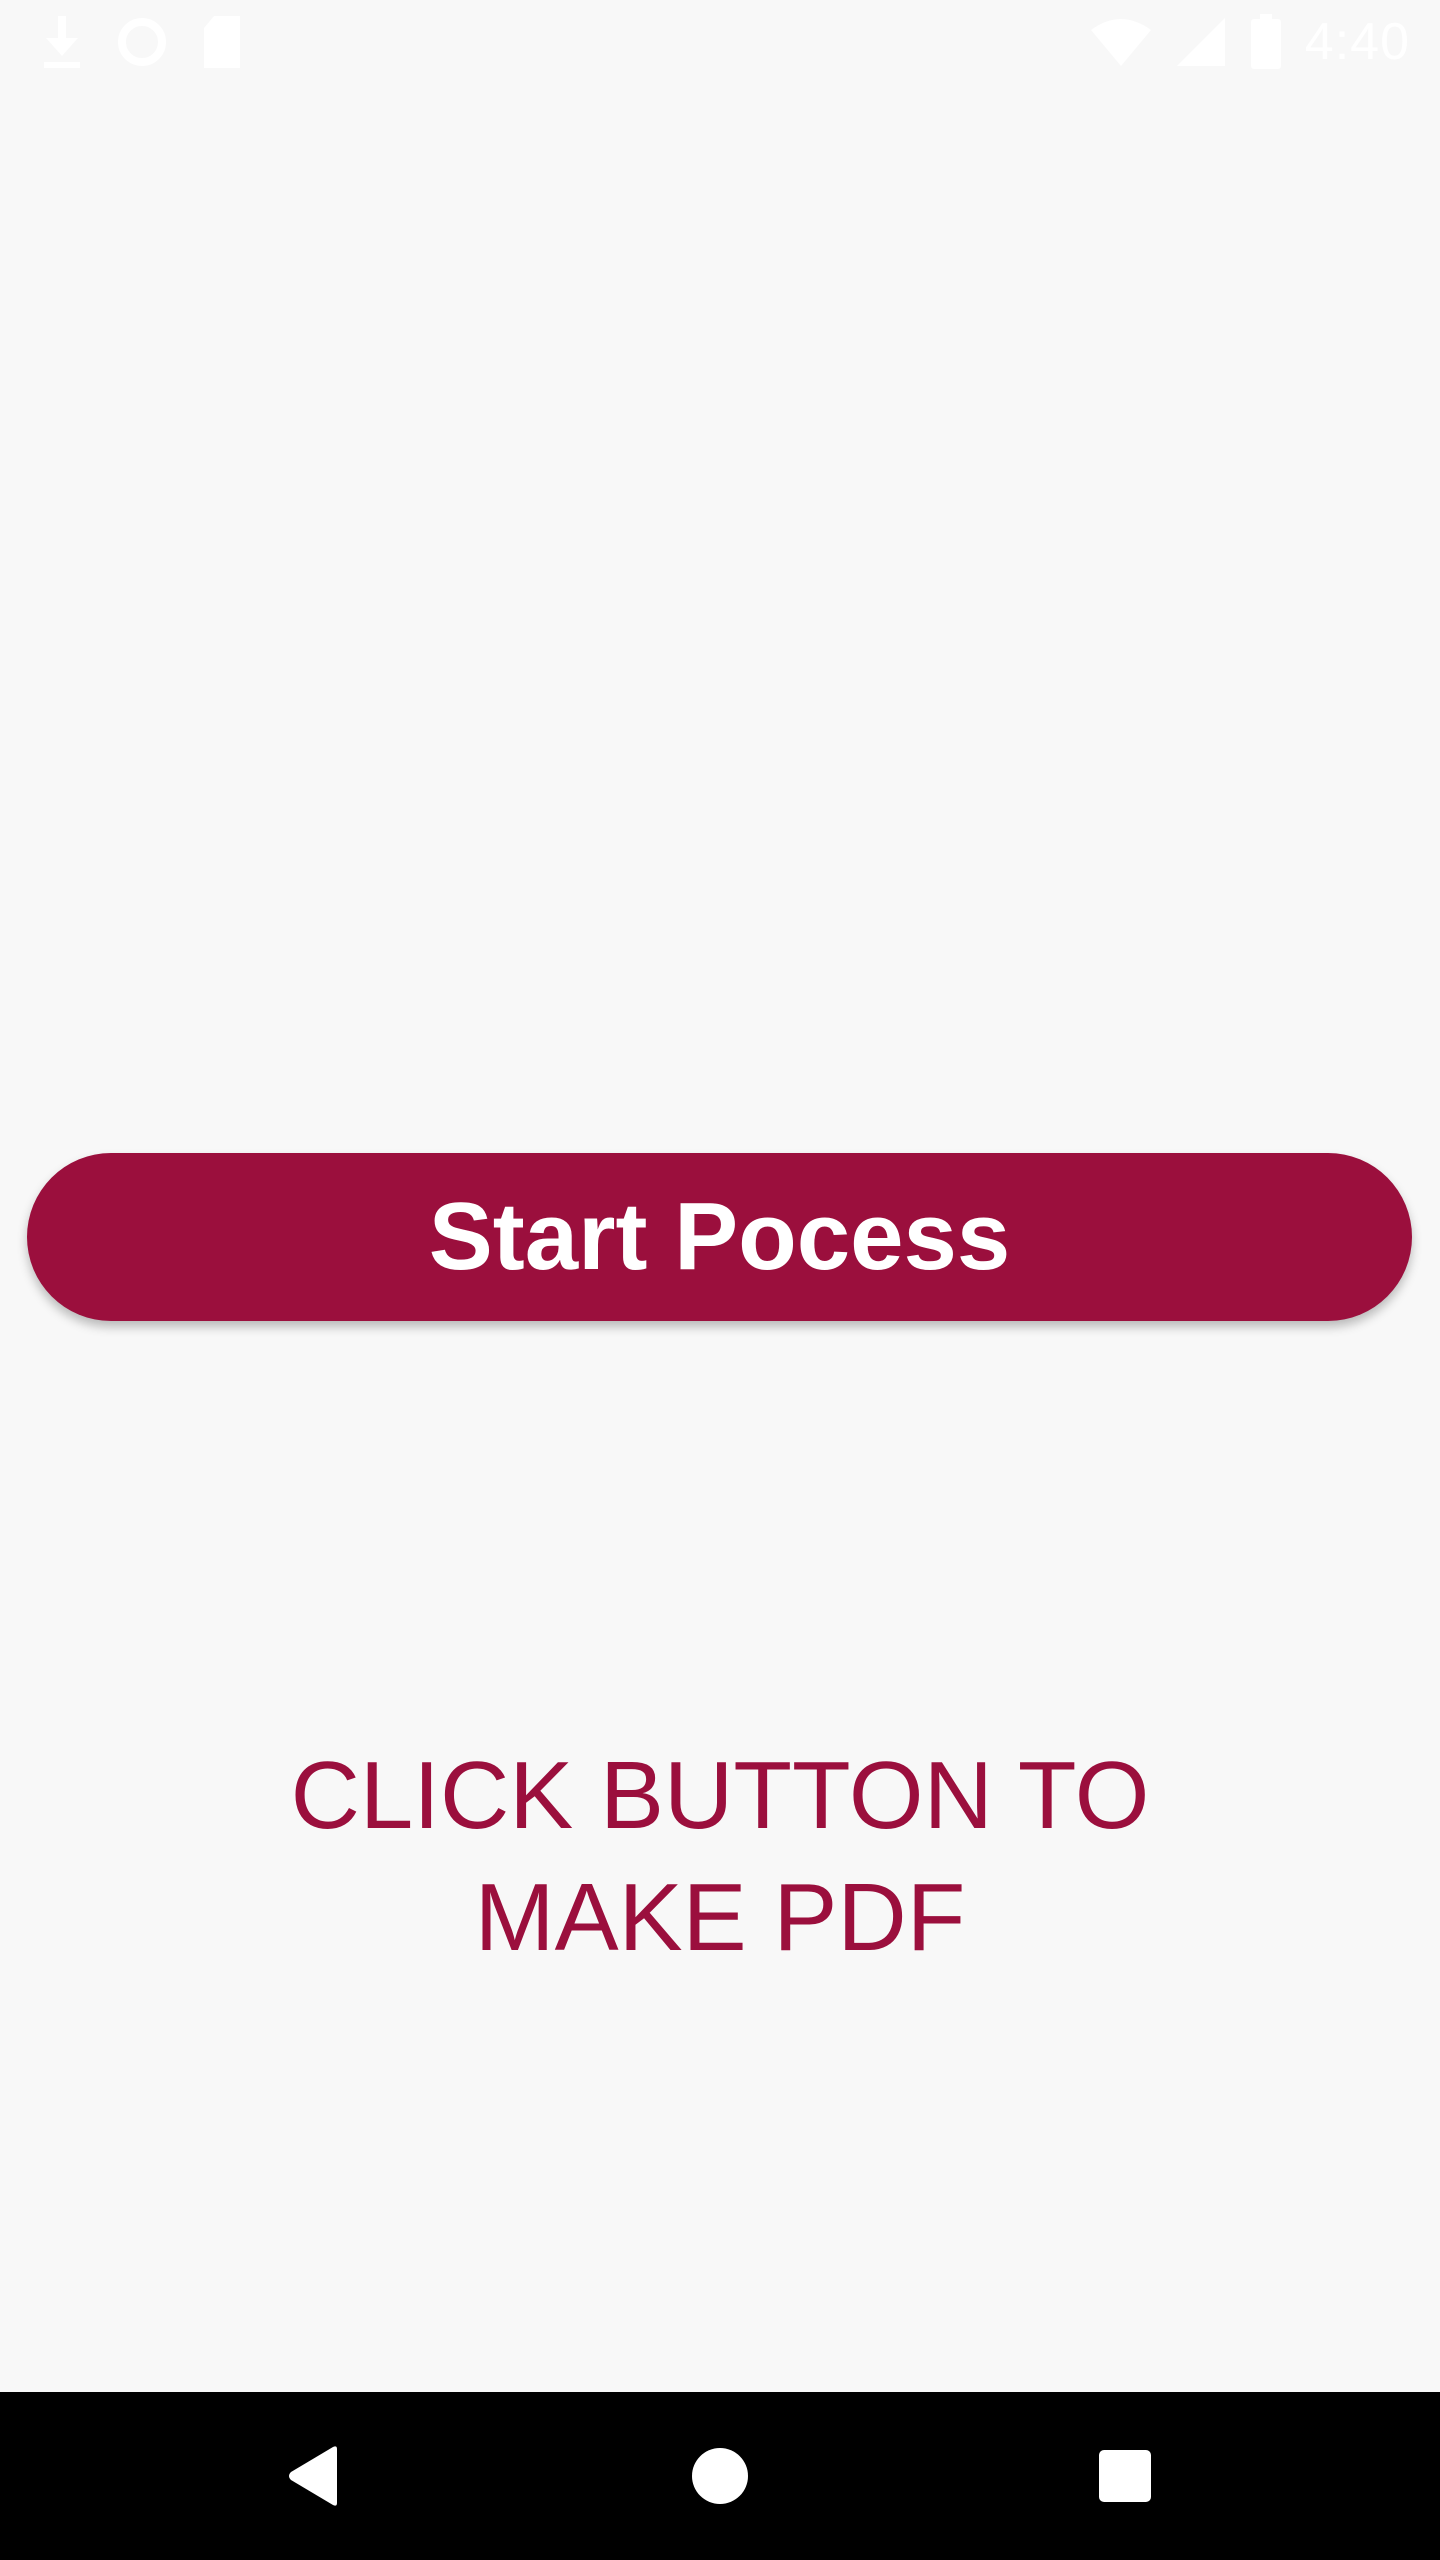  I want to click on back-button, so click(315, 2476).